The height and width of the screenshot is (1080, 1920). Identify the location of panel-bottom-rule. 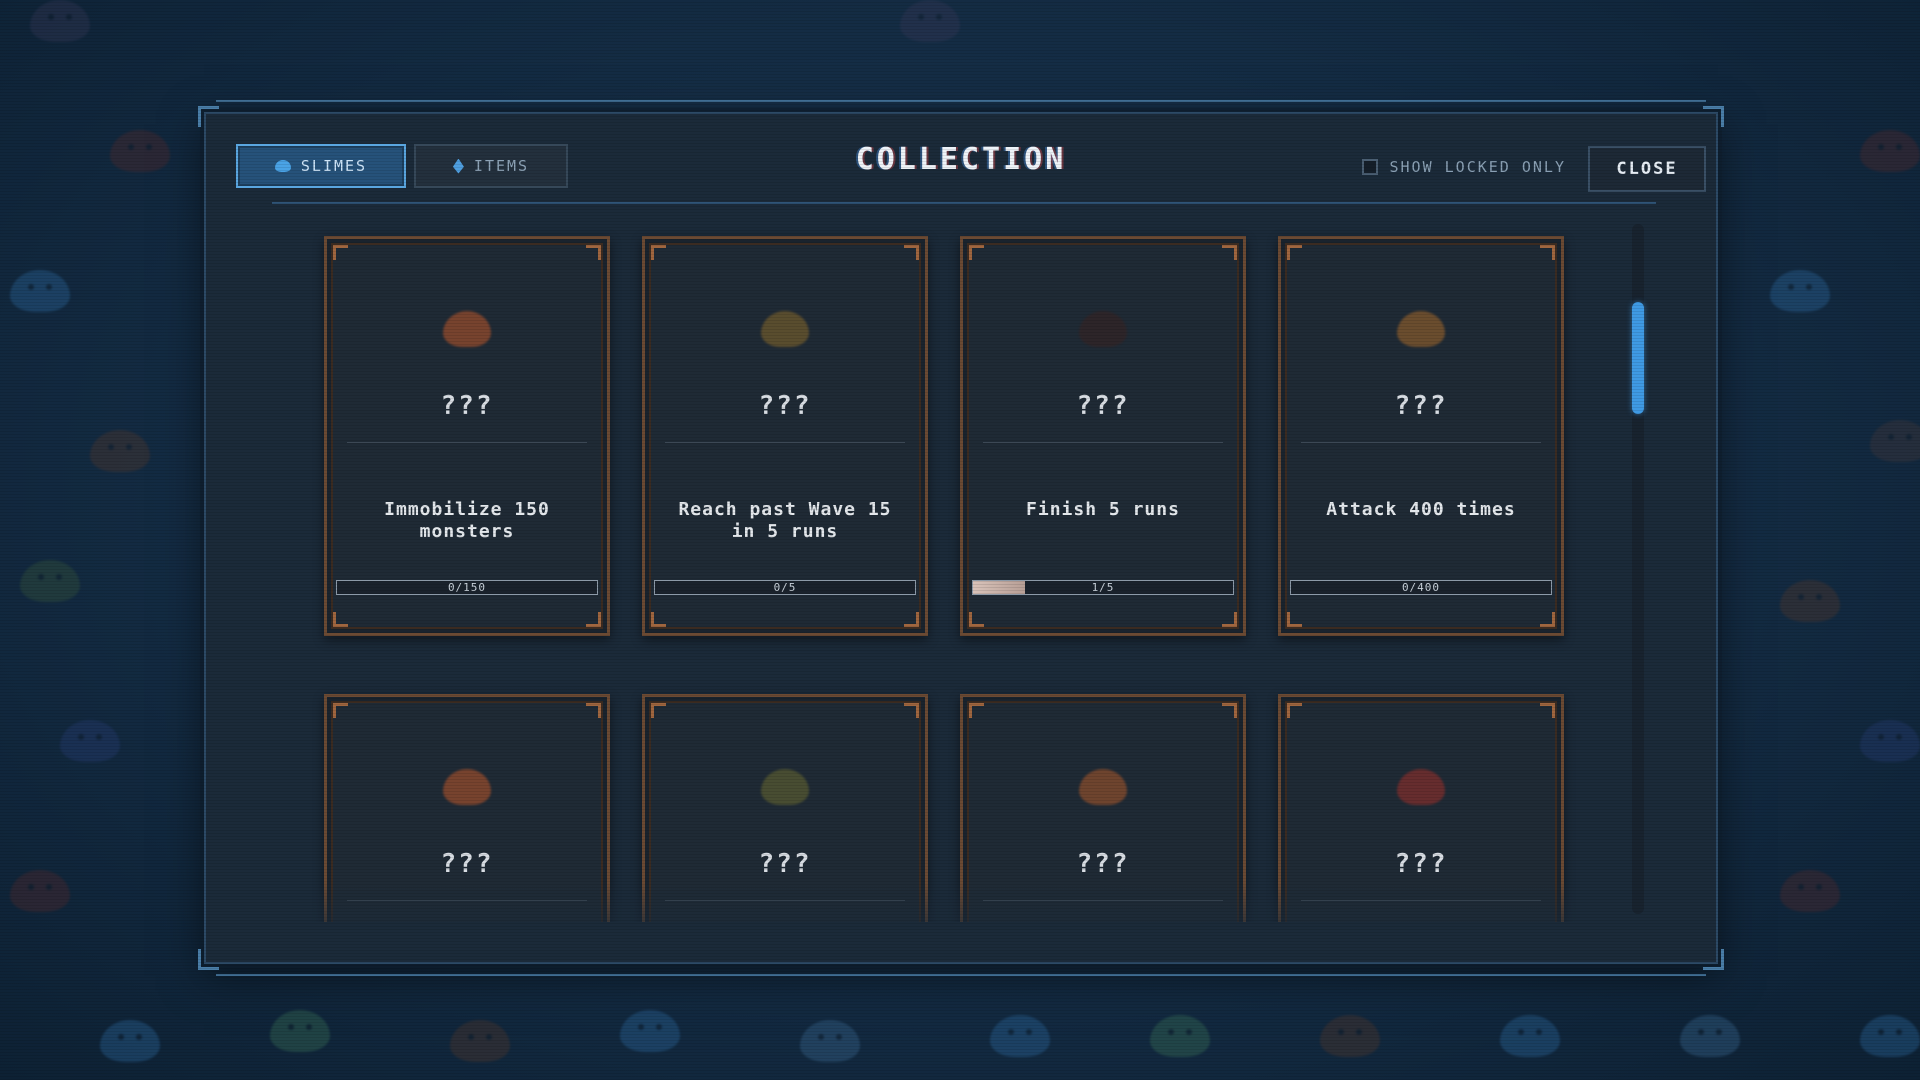
(961, 975).